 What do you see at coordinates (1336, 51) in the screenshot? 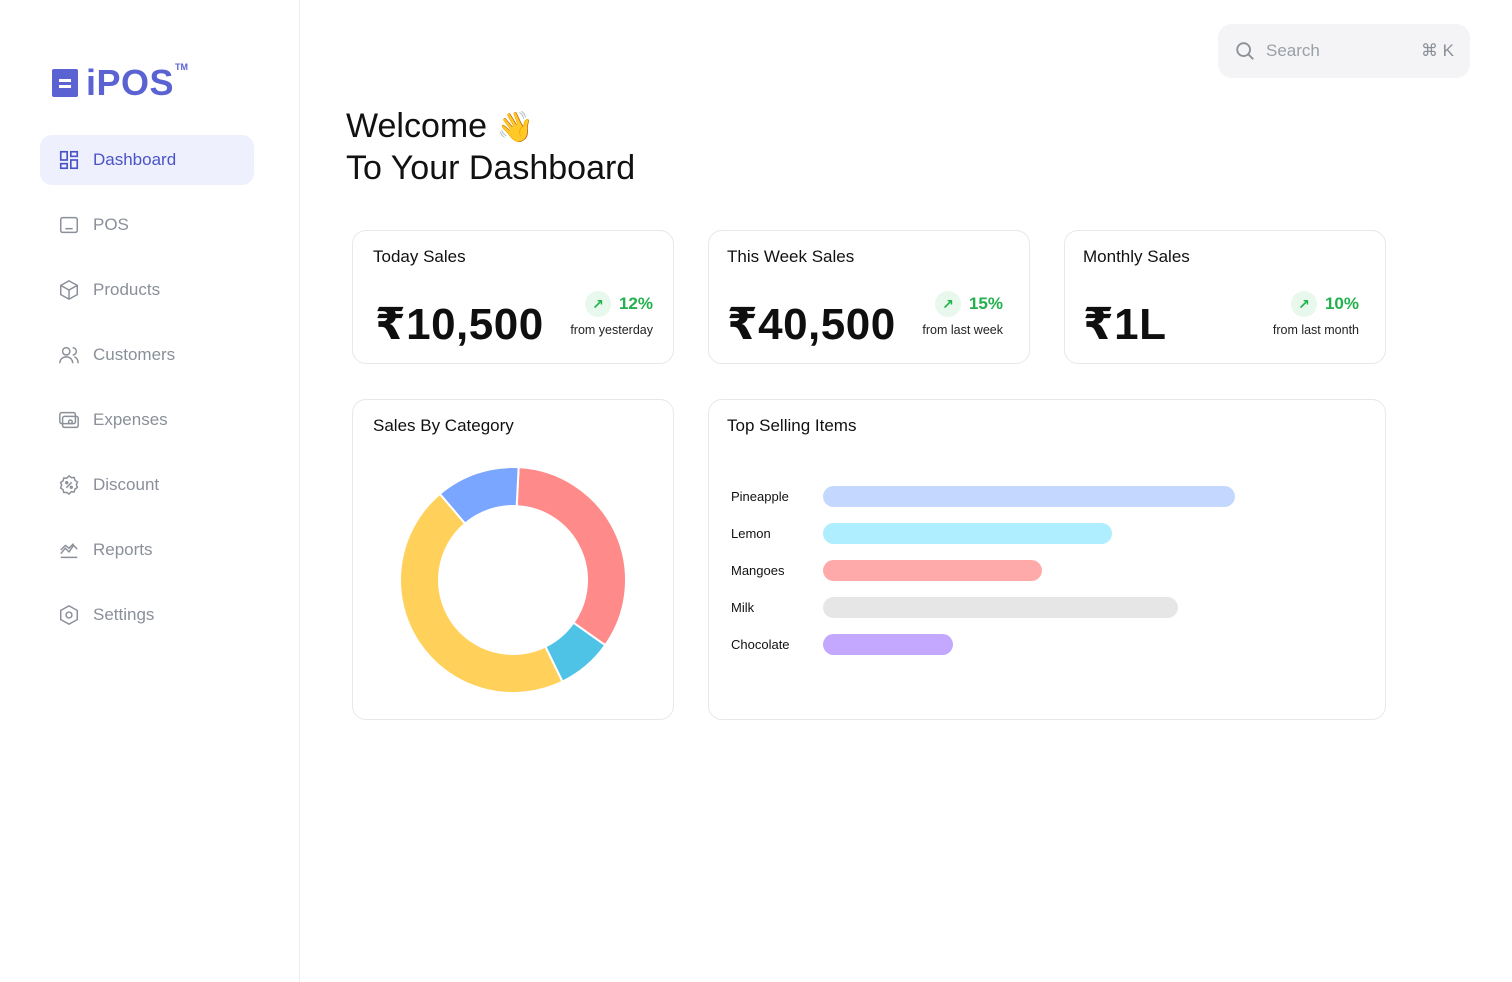
I see `search-input` at bounding box center [1336, 51].